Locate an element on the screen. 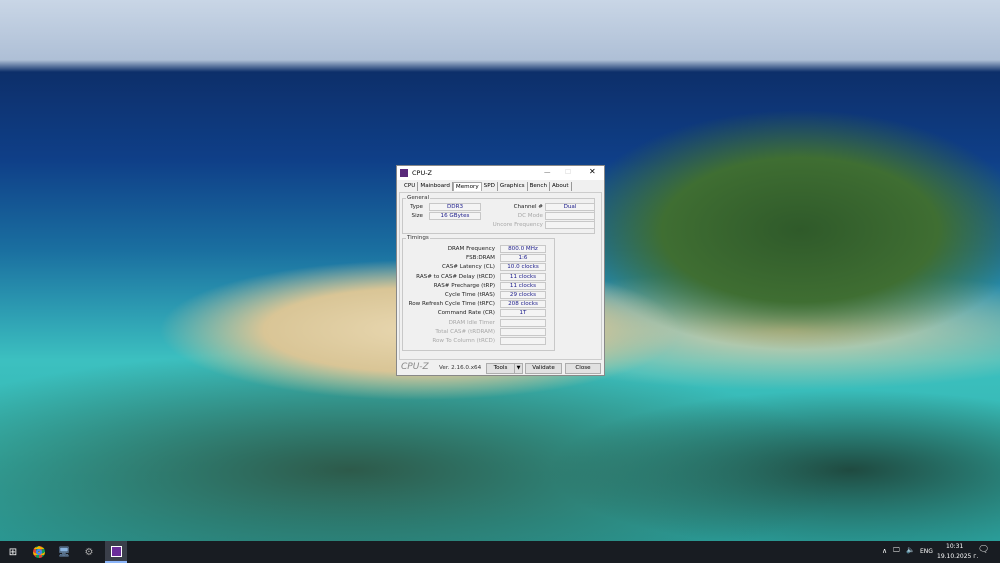 The width and height of the screenshot is (1000, 563). timing-value: 1T is located at coordinates (523, 313).